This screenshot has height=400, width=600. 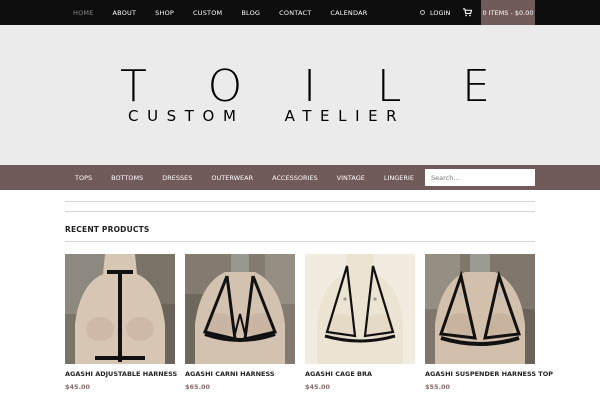 I want to click on nav-home: HOME, so click(x=83, y=13).